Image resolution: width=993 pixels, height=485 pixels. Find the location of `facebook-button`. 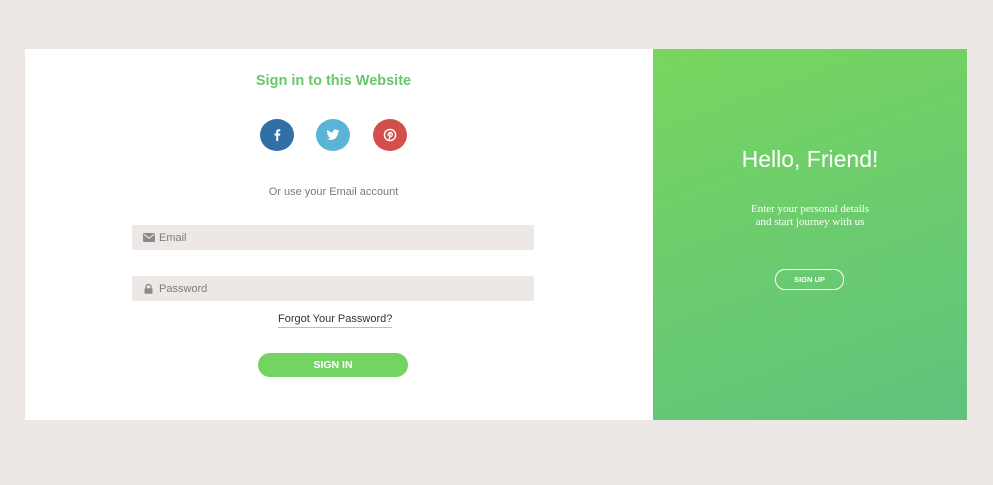

facebook-button is located at coordinates (277, 135).